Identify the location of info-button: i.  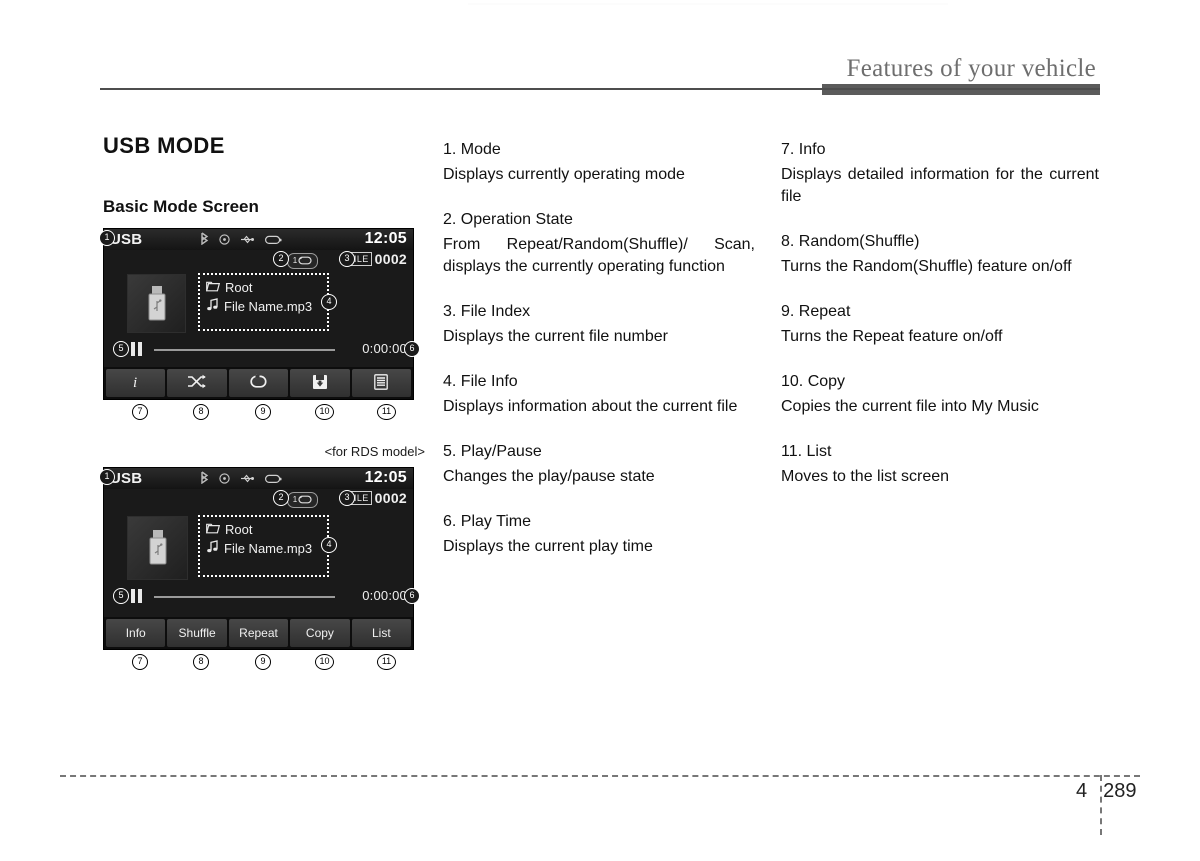
(136, 383).